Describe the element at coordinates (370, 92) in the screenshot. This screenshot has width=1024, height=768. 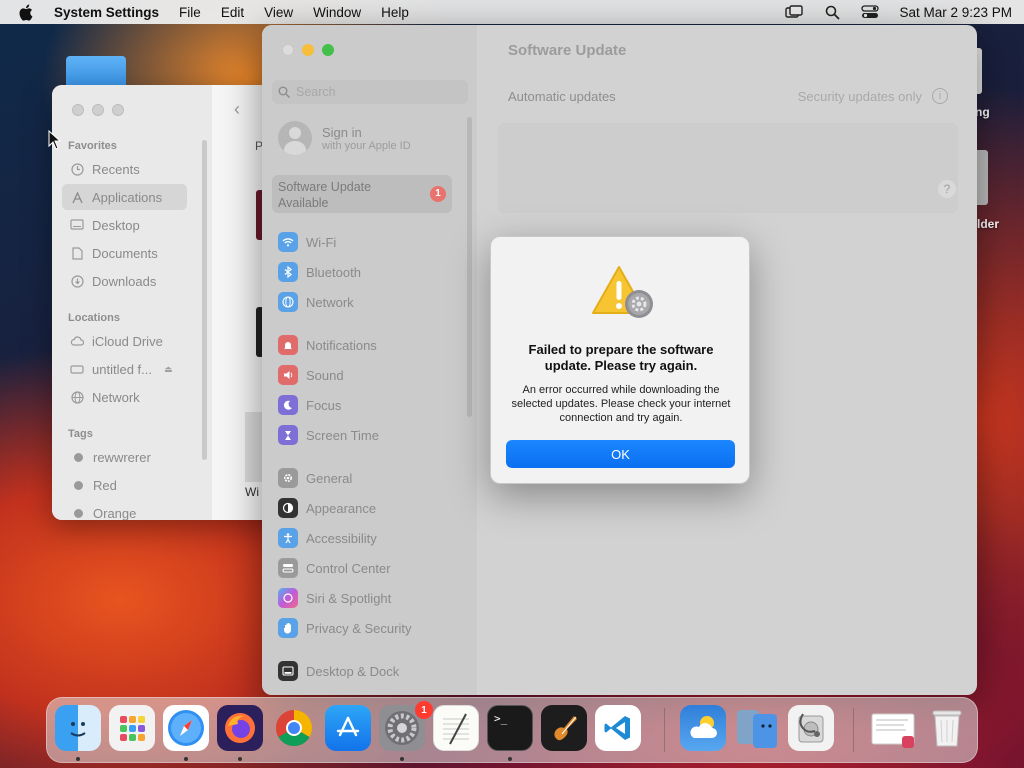
I see `search-input: Search` at that location.